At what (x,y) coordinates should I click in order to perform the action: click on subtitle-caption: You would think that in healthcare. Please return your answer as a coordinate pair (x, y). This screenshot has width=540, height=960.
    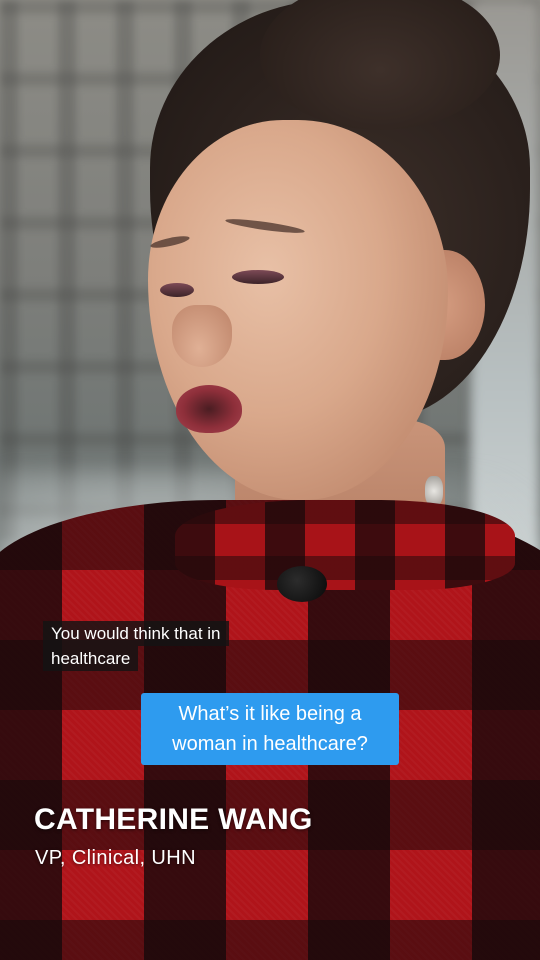
    Looking at the image, I should click on (159, 647).